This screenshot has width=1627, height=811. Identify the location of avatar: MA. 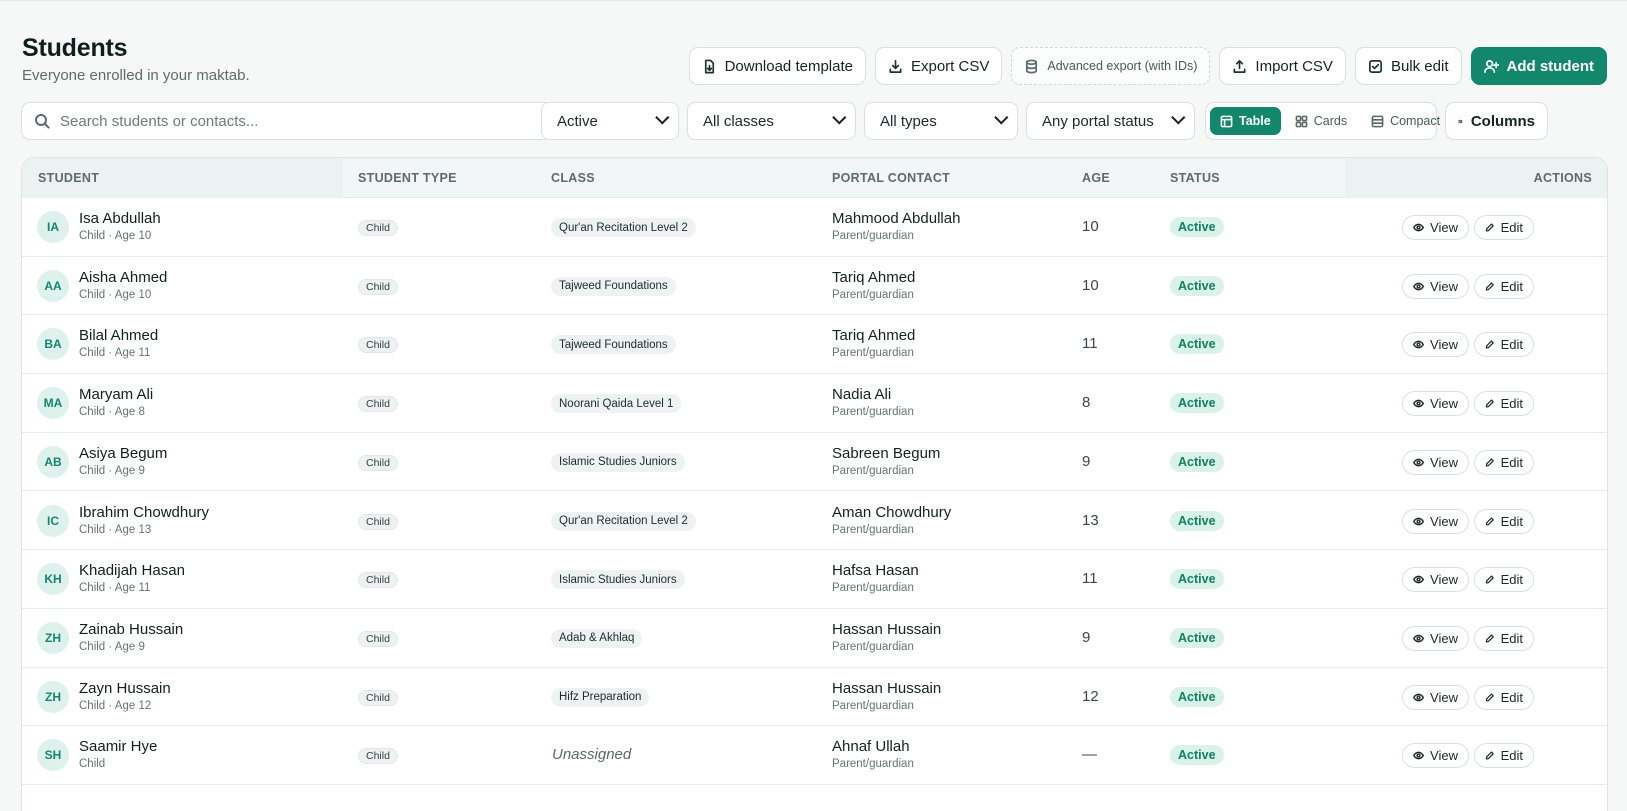
(53, 403).